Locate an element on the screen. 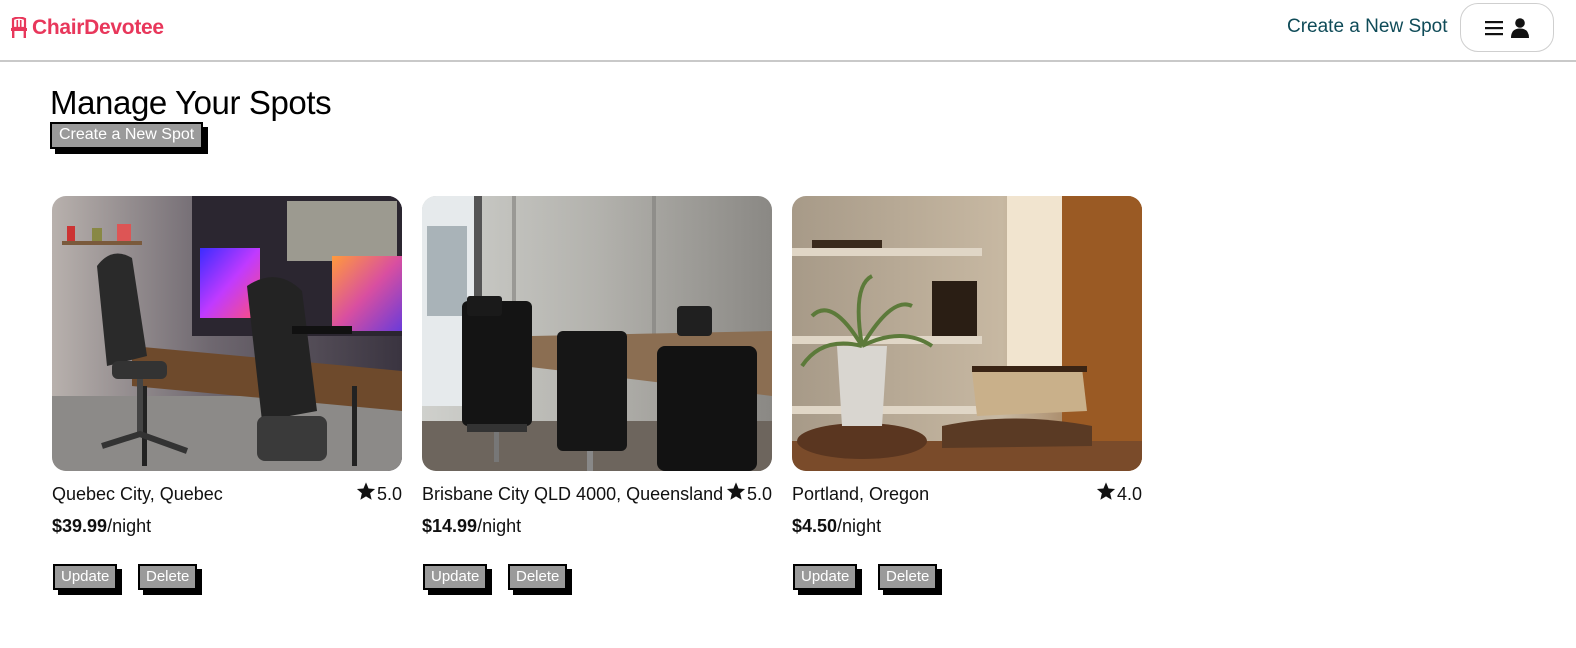 The image size is (1576, 648). spot-location: Quebec City, Quebec is located at coordinates (137, 493).